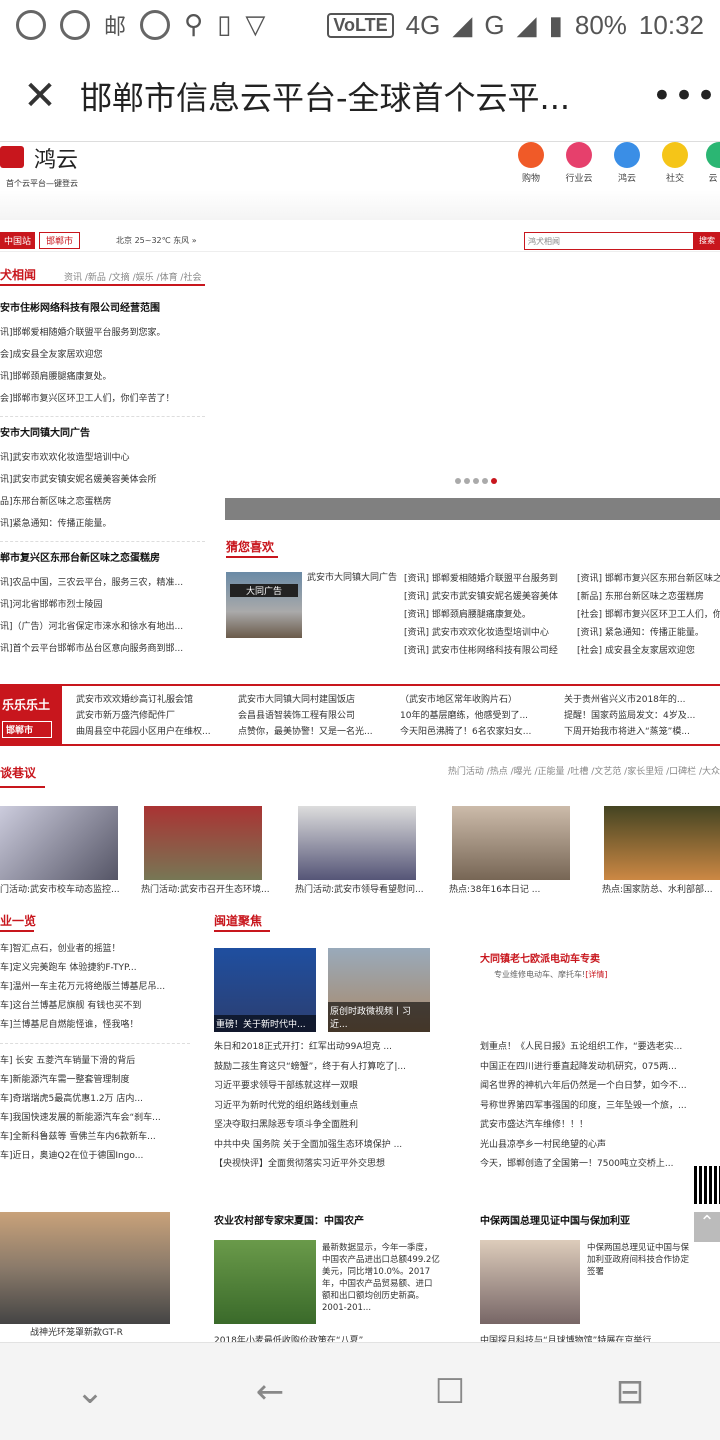  Describe the element at coordinates (95, 949) in the screenshot. I see `list-item: 车]智汇点石，创业者的摇篮！` at that location.